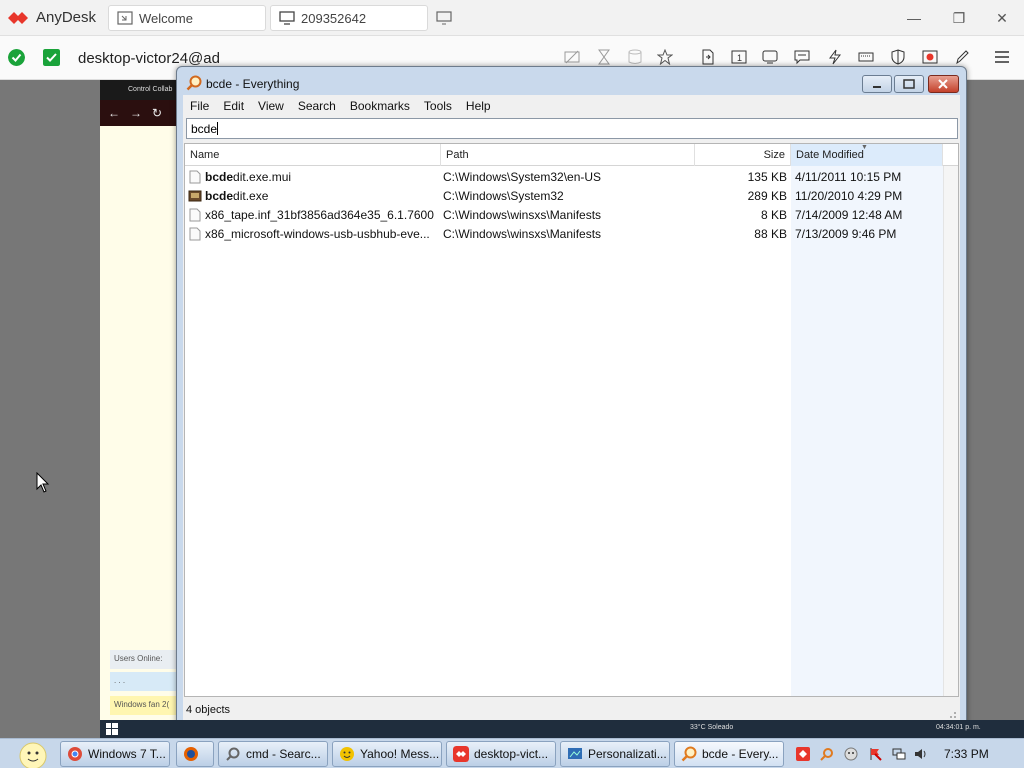 This screenshot has height=768, width=1024. Describe the element at coordinates (572, 128) in the screenshot. I see `search-input: bcde` at that location.